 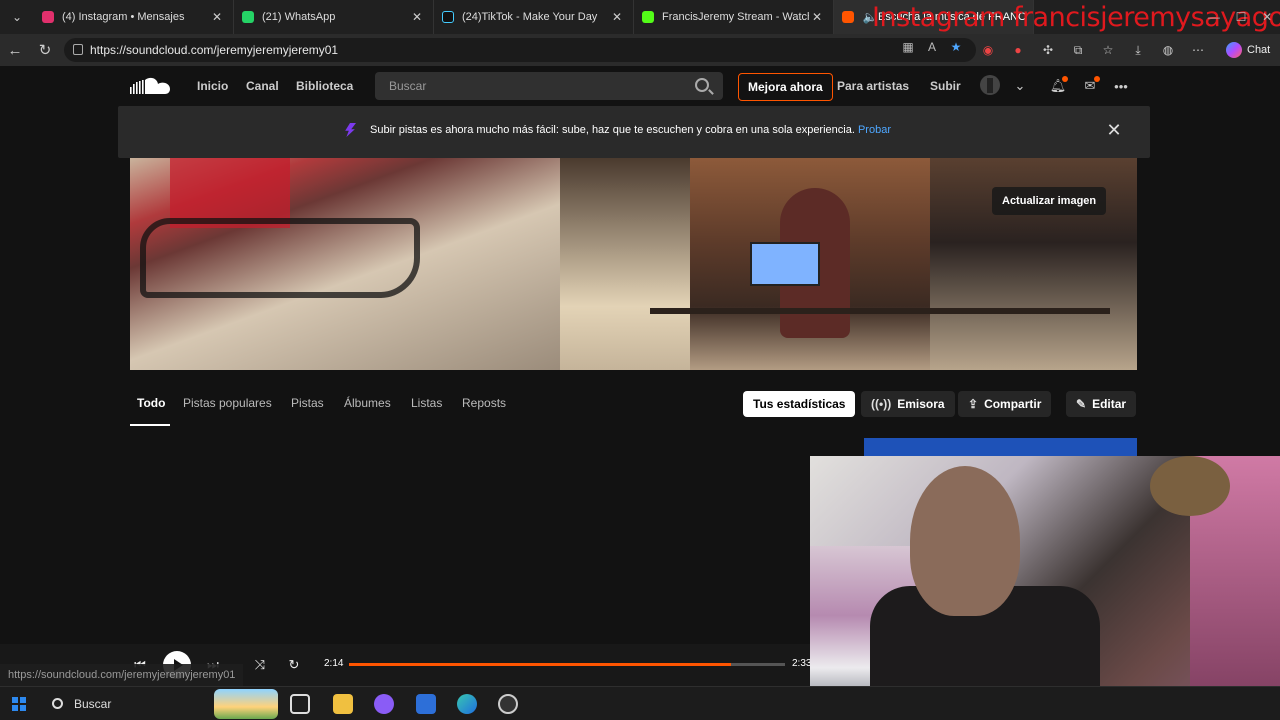 I want to click on tab-kick: FrancisJeremy Stream - Watch Live ✕, so click(x=734, y=17).